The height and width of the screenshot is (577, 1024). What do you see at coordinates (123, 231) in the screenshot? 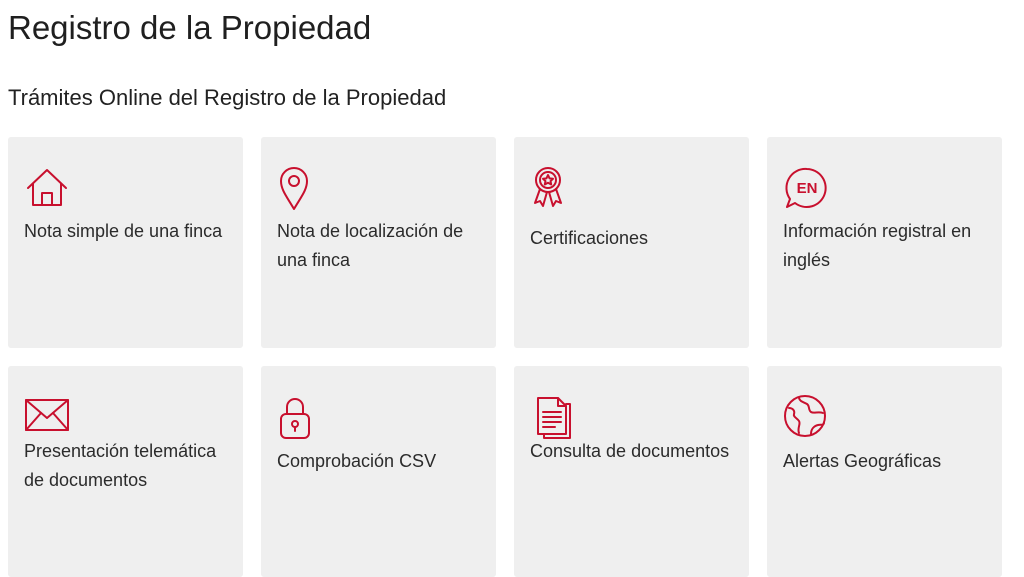
I see `card-label: Nota simple de una finca` at bounding box center [123, 231].